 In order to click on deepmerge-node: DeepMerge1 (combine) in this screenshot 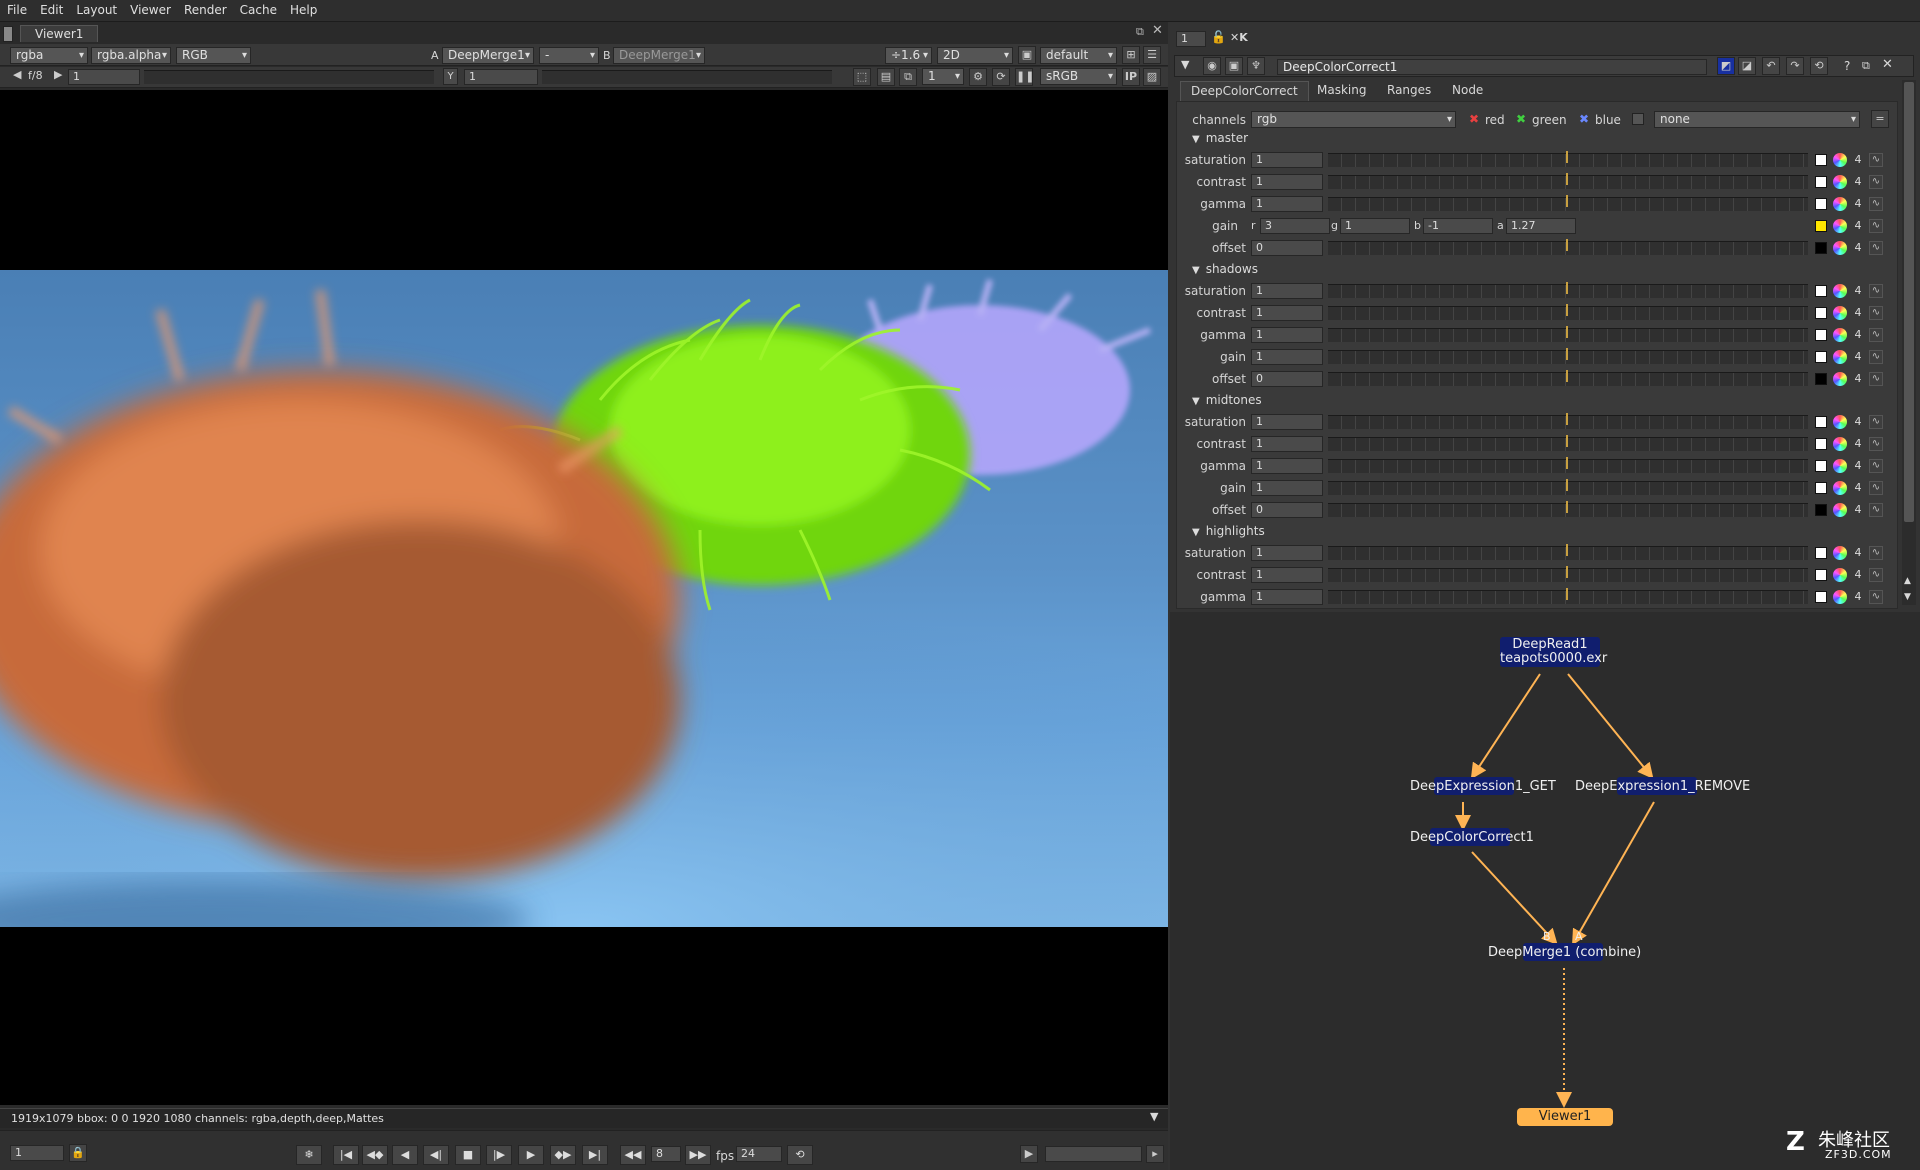, I will do `click(1564, 952)`.